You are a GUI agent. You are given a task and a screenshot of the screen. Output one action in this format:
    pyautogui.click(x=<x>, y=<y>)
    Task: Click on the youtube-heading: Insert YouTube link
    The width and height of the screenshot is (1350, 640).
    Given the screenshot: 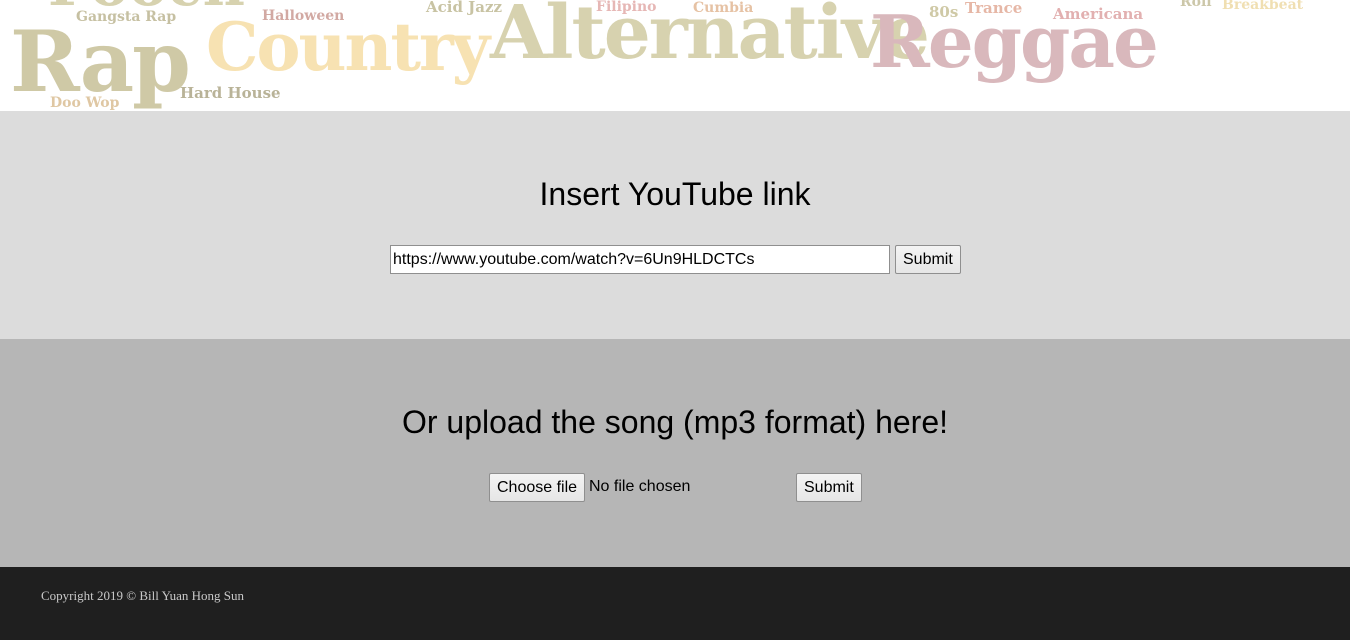 What is the action you would take?
    pyautogui.click(x=675, y=194)
    